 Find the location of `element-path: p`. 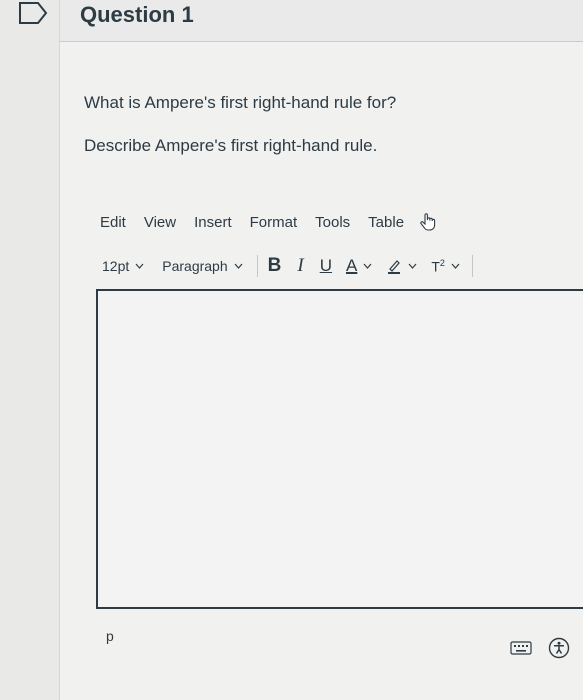

element-path: p is located at coordinates (110, 636).